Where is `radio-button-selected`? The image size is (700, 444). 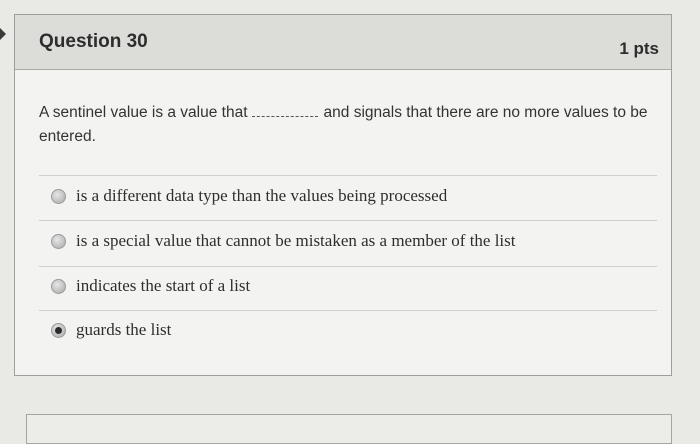
radio-button-selected is located at coordinates (58, 330).